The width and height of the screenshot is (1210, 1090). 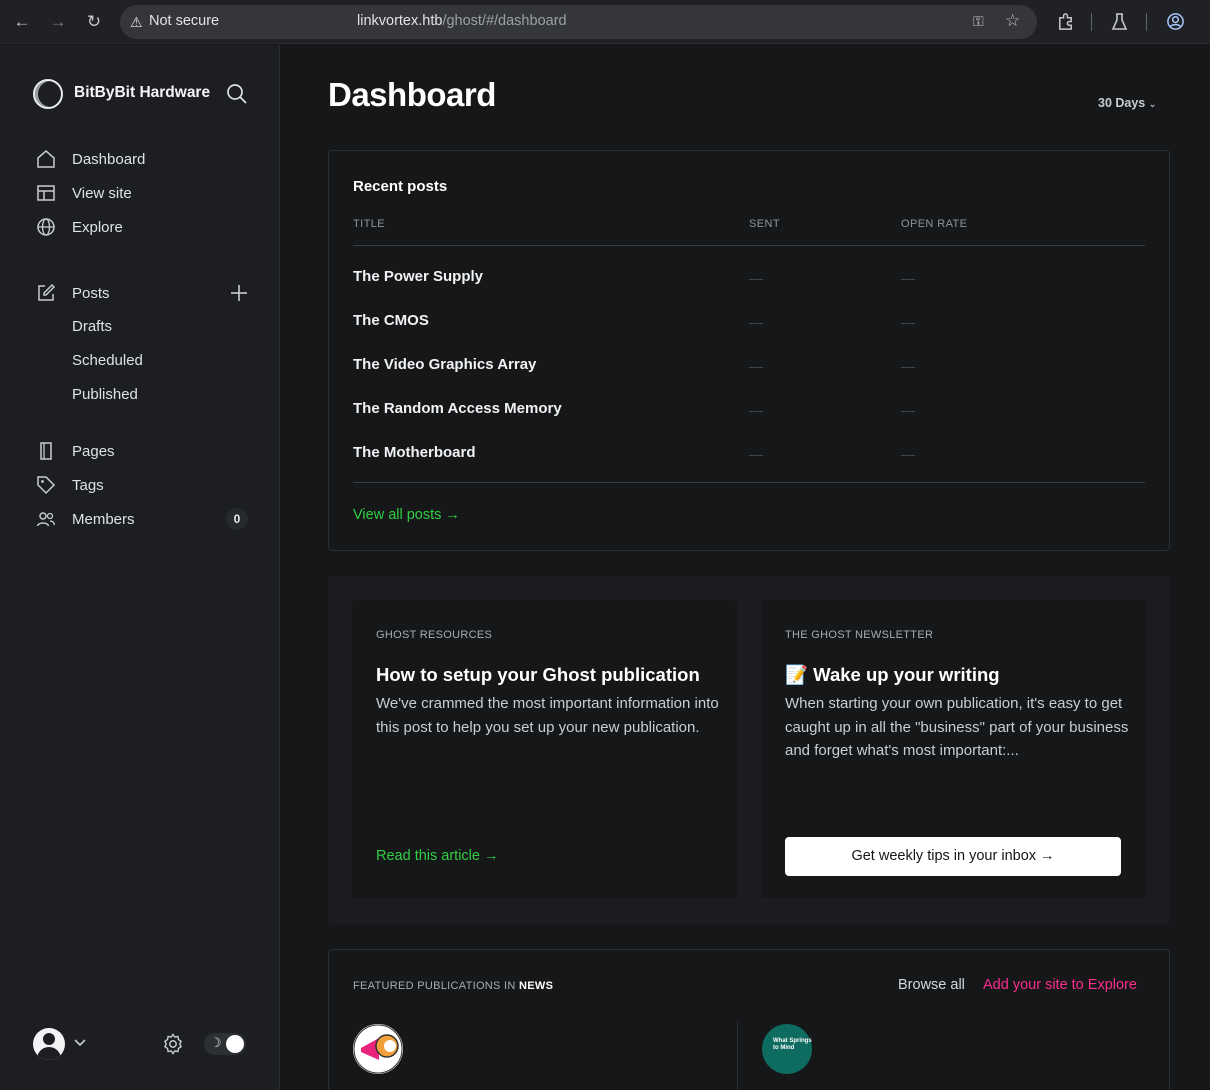 I want to click on nav-scheduled: Scheduled, so click(x=107, y=360).